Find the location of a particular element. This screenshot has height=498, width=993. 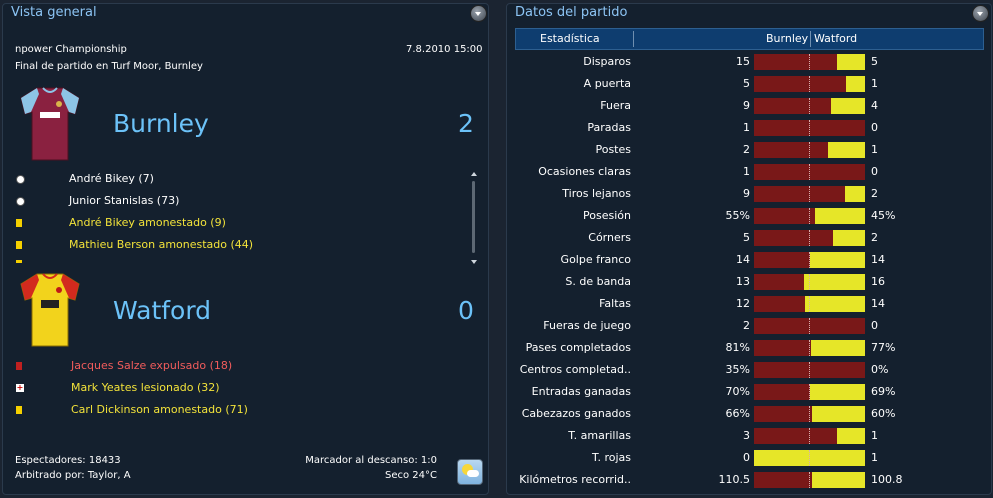

stat-label: Fuera is located at coordinates (615, 105).